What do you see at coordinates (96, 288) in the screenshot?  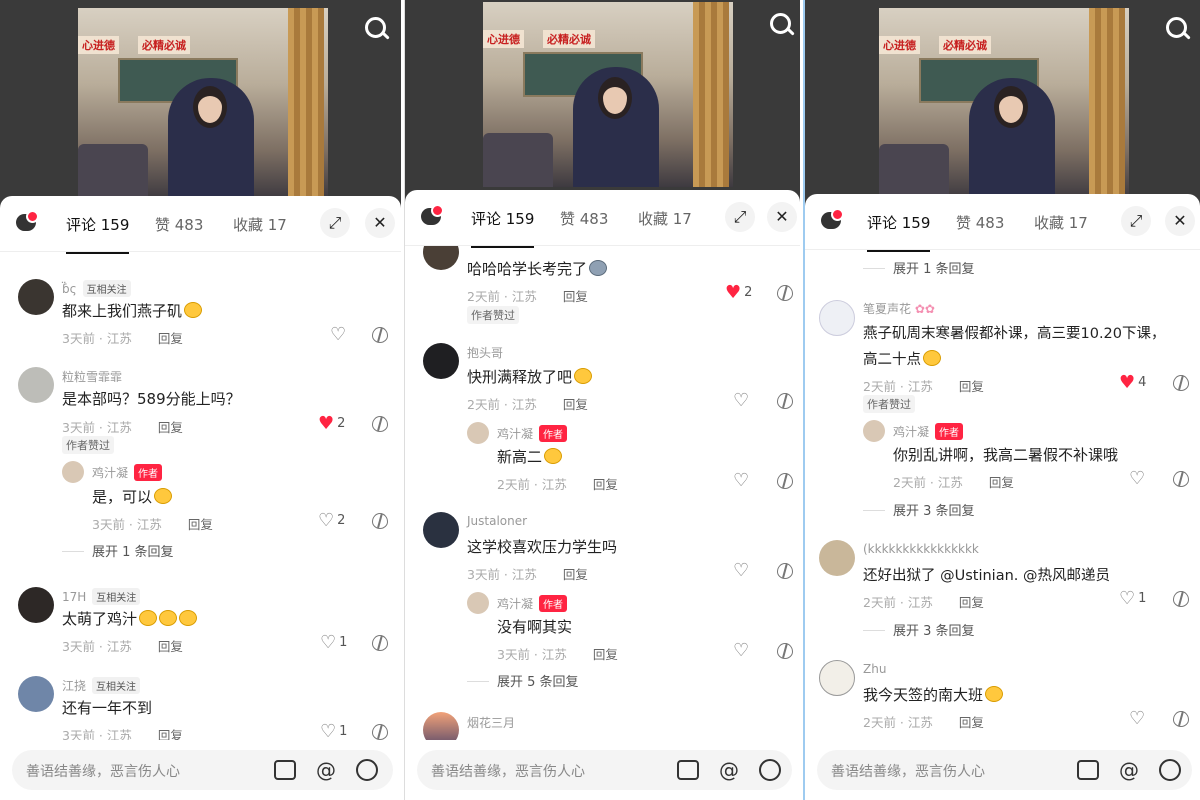 I see `username: ɓ̈ς 互相关注` at bounding box center [96, 288].